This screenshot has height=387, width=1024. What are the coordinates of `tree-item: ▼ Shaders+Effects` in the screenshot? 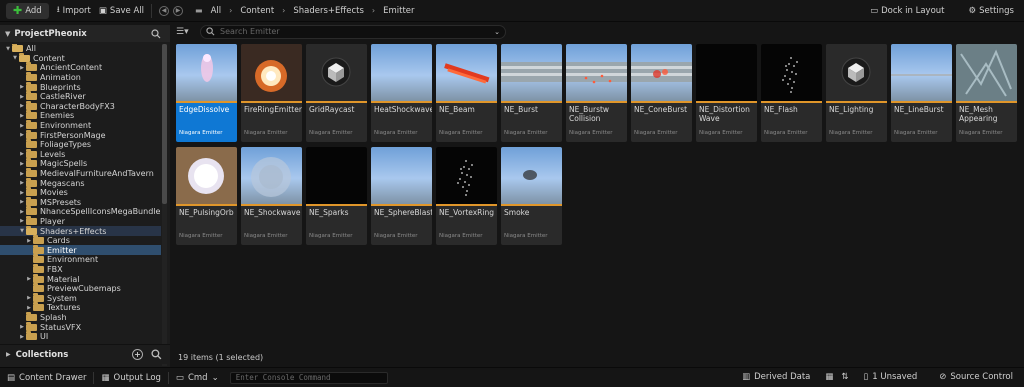 It's located at (80, 230).